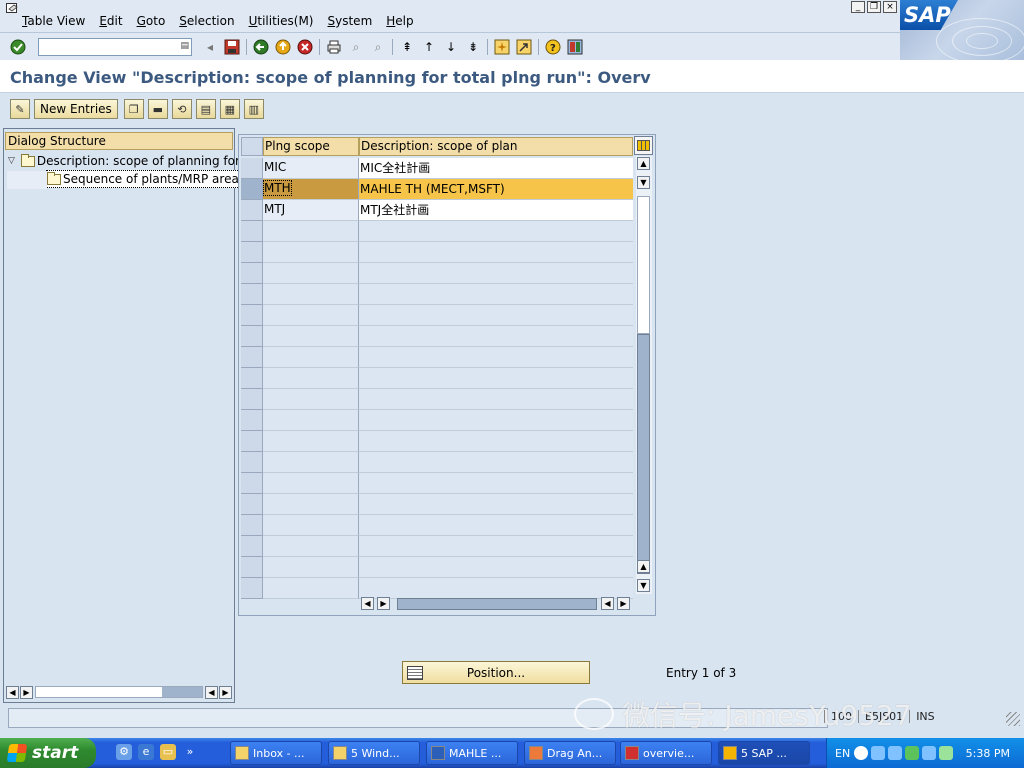 This screenshot has height=768, width=1024. What do you see at coordinates (643, 163) in the screenshot?
I see `scroll-up-icon: ▲` at bounding box center [643, 163].